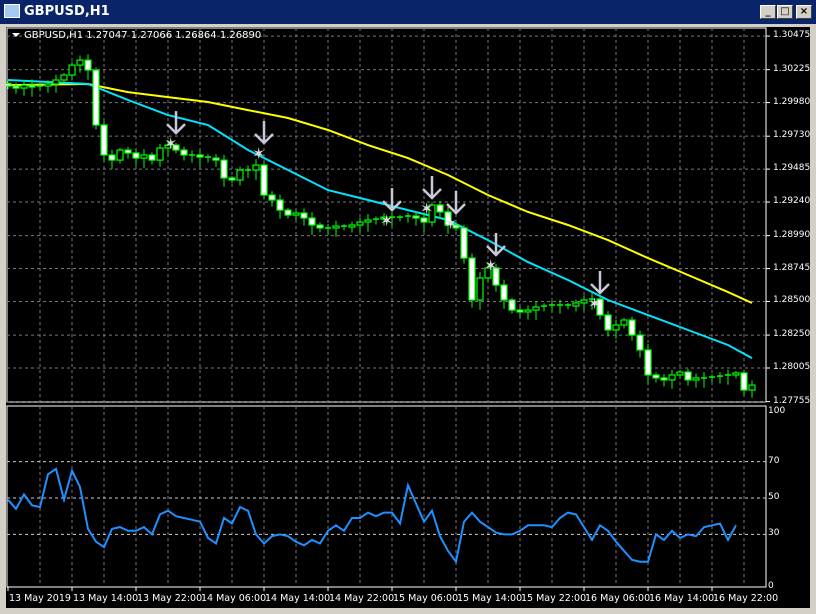 Image resolution: width=816 pixels, height=614 pixels. Describe the element at coordinates (792, 168) in the screenshot. I see `price-axis-label: 1.29485` at that location.